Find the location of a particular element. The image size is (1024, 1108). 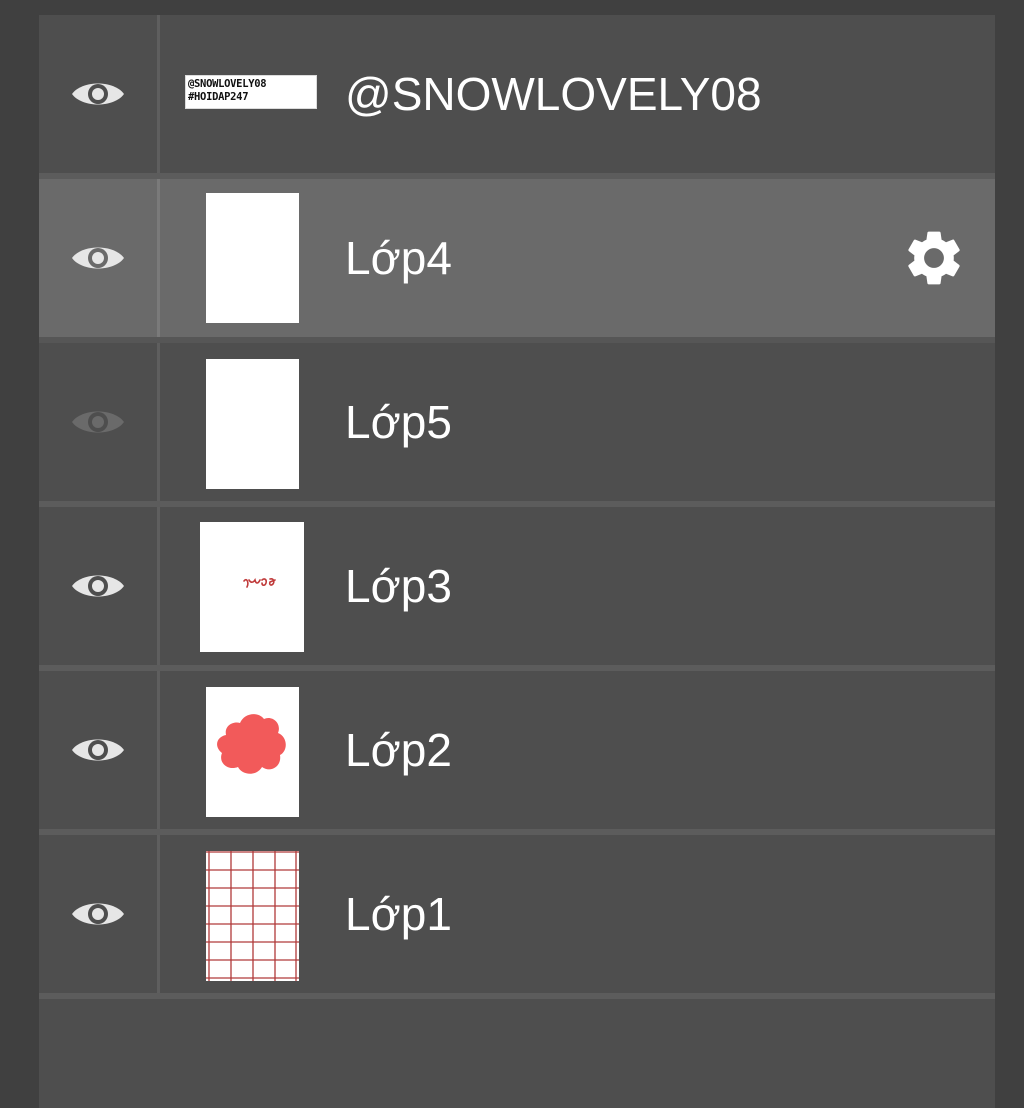

layer-name: Lớp4 is located at coordinates (398, 258).